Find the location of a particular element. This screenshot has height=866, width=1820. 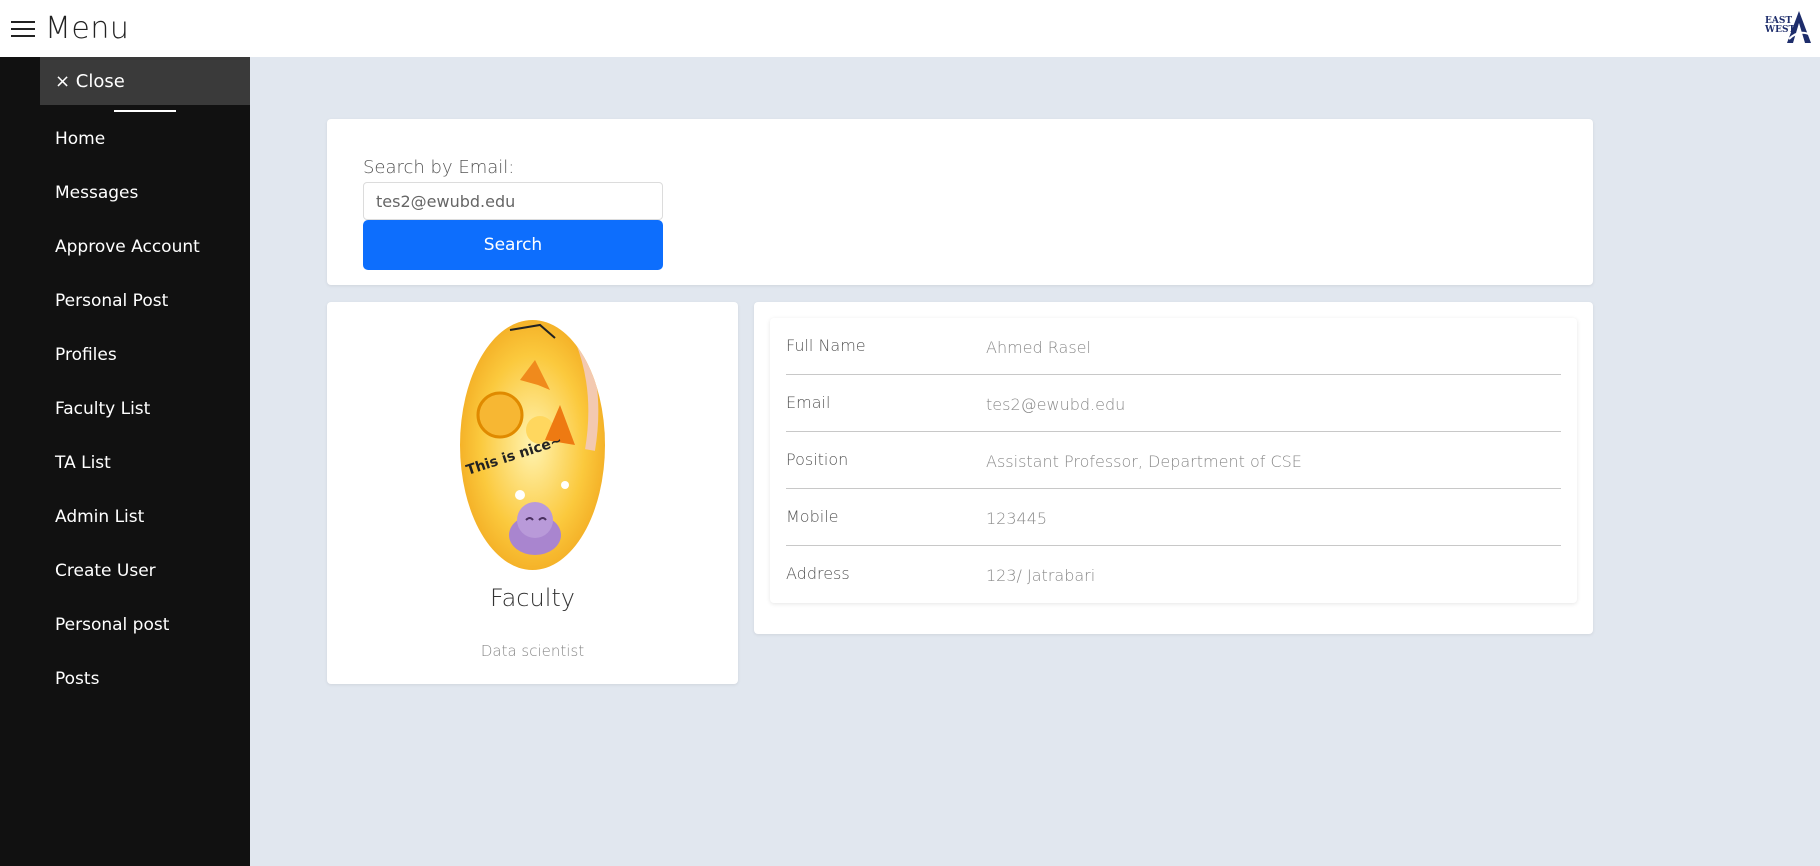

menu-label: Menu is located at coordinates (87, 28).